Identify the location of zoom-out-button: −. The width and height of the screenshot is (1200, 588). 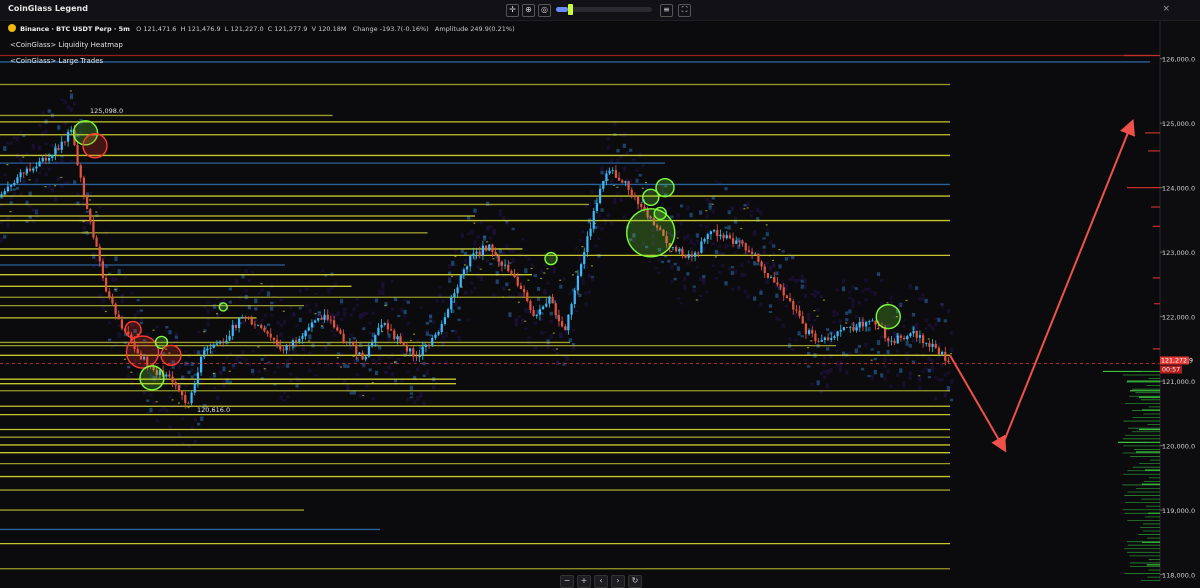
(567, 581).